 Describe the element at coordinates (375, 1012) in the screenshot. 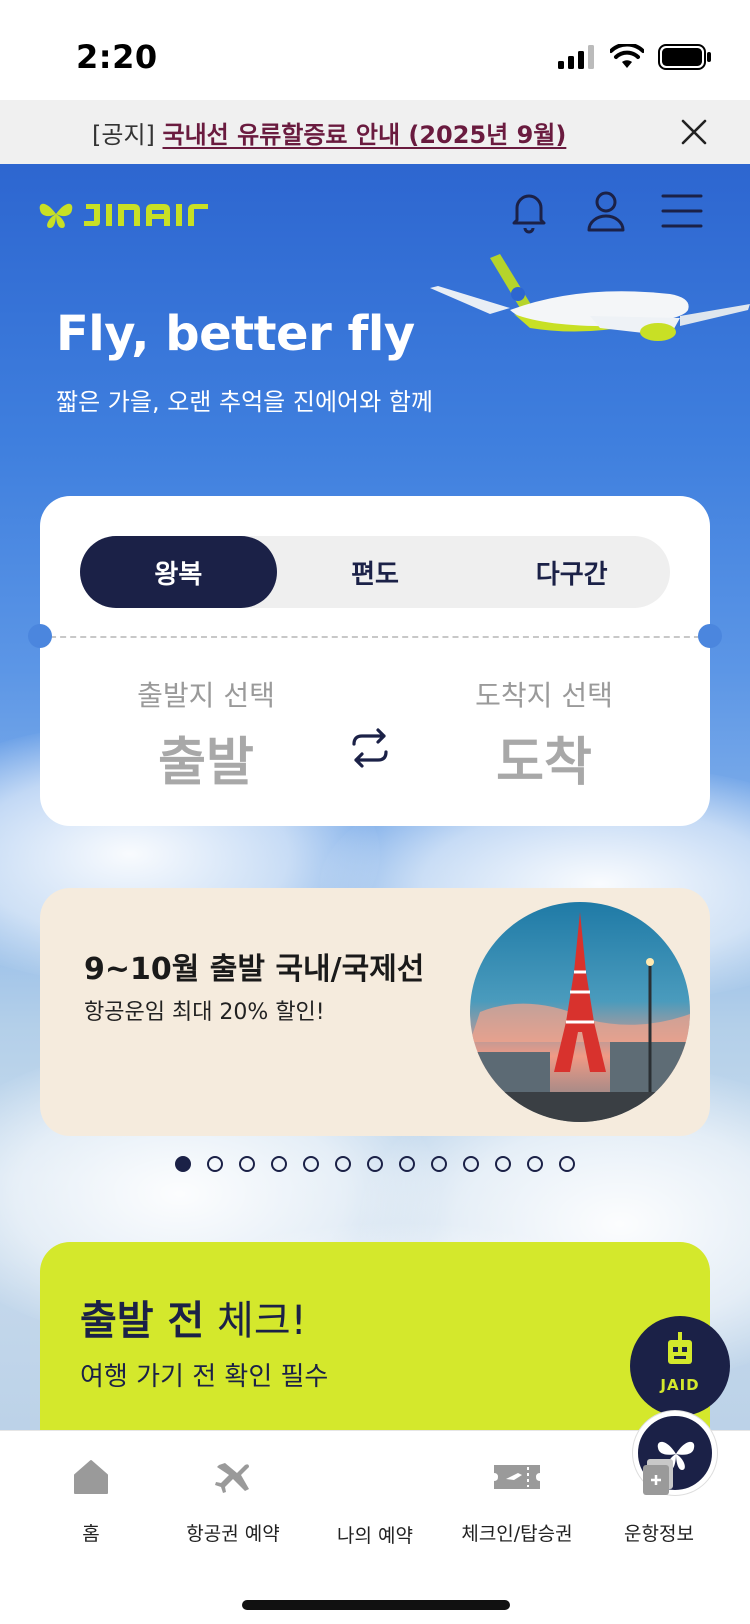

I see `promo-banner: 9~10월 출발 국내/국제선 항공운임 최대 20% 할인!` at that location.